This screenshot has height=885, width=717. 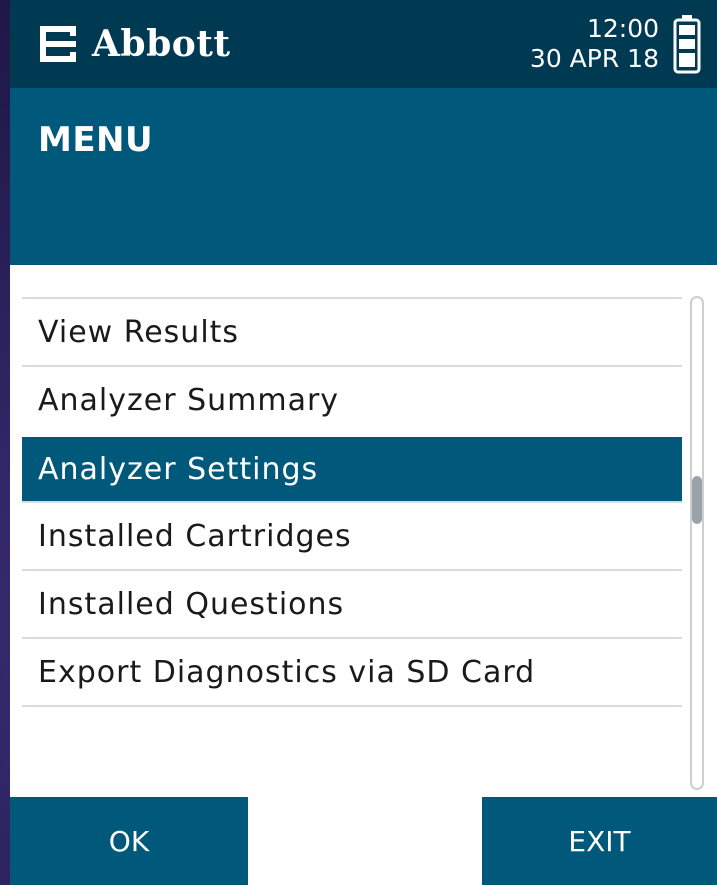 I want to click on clock: 12:00 30 APR 18, so click(x=594, y=44).